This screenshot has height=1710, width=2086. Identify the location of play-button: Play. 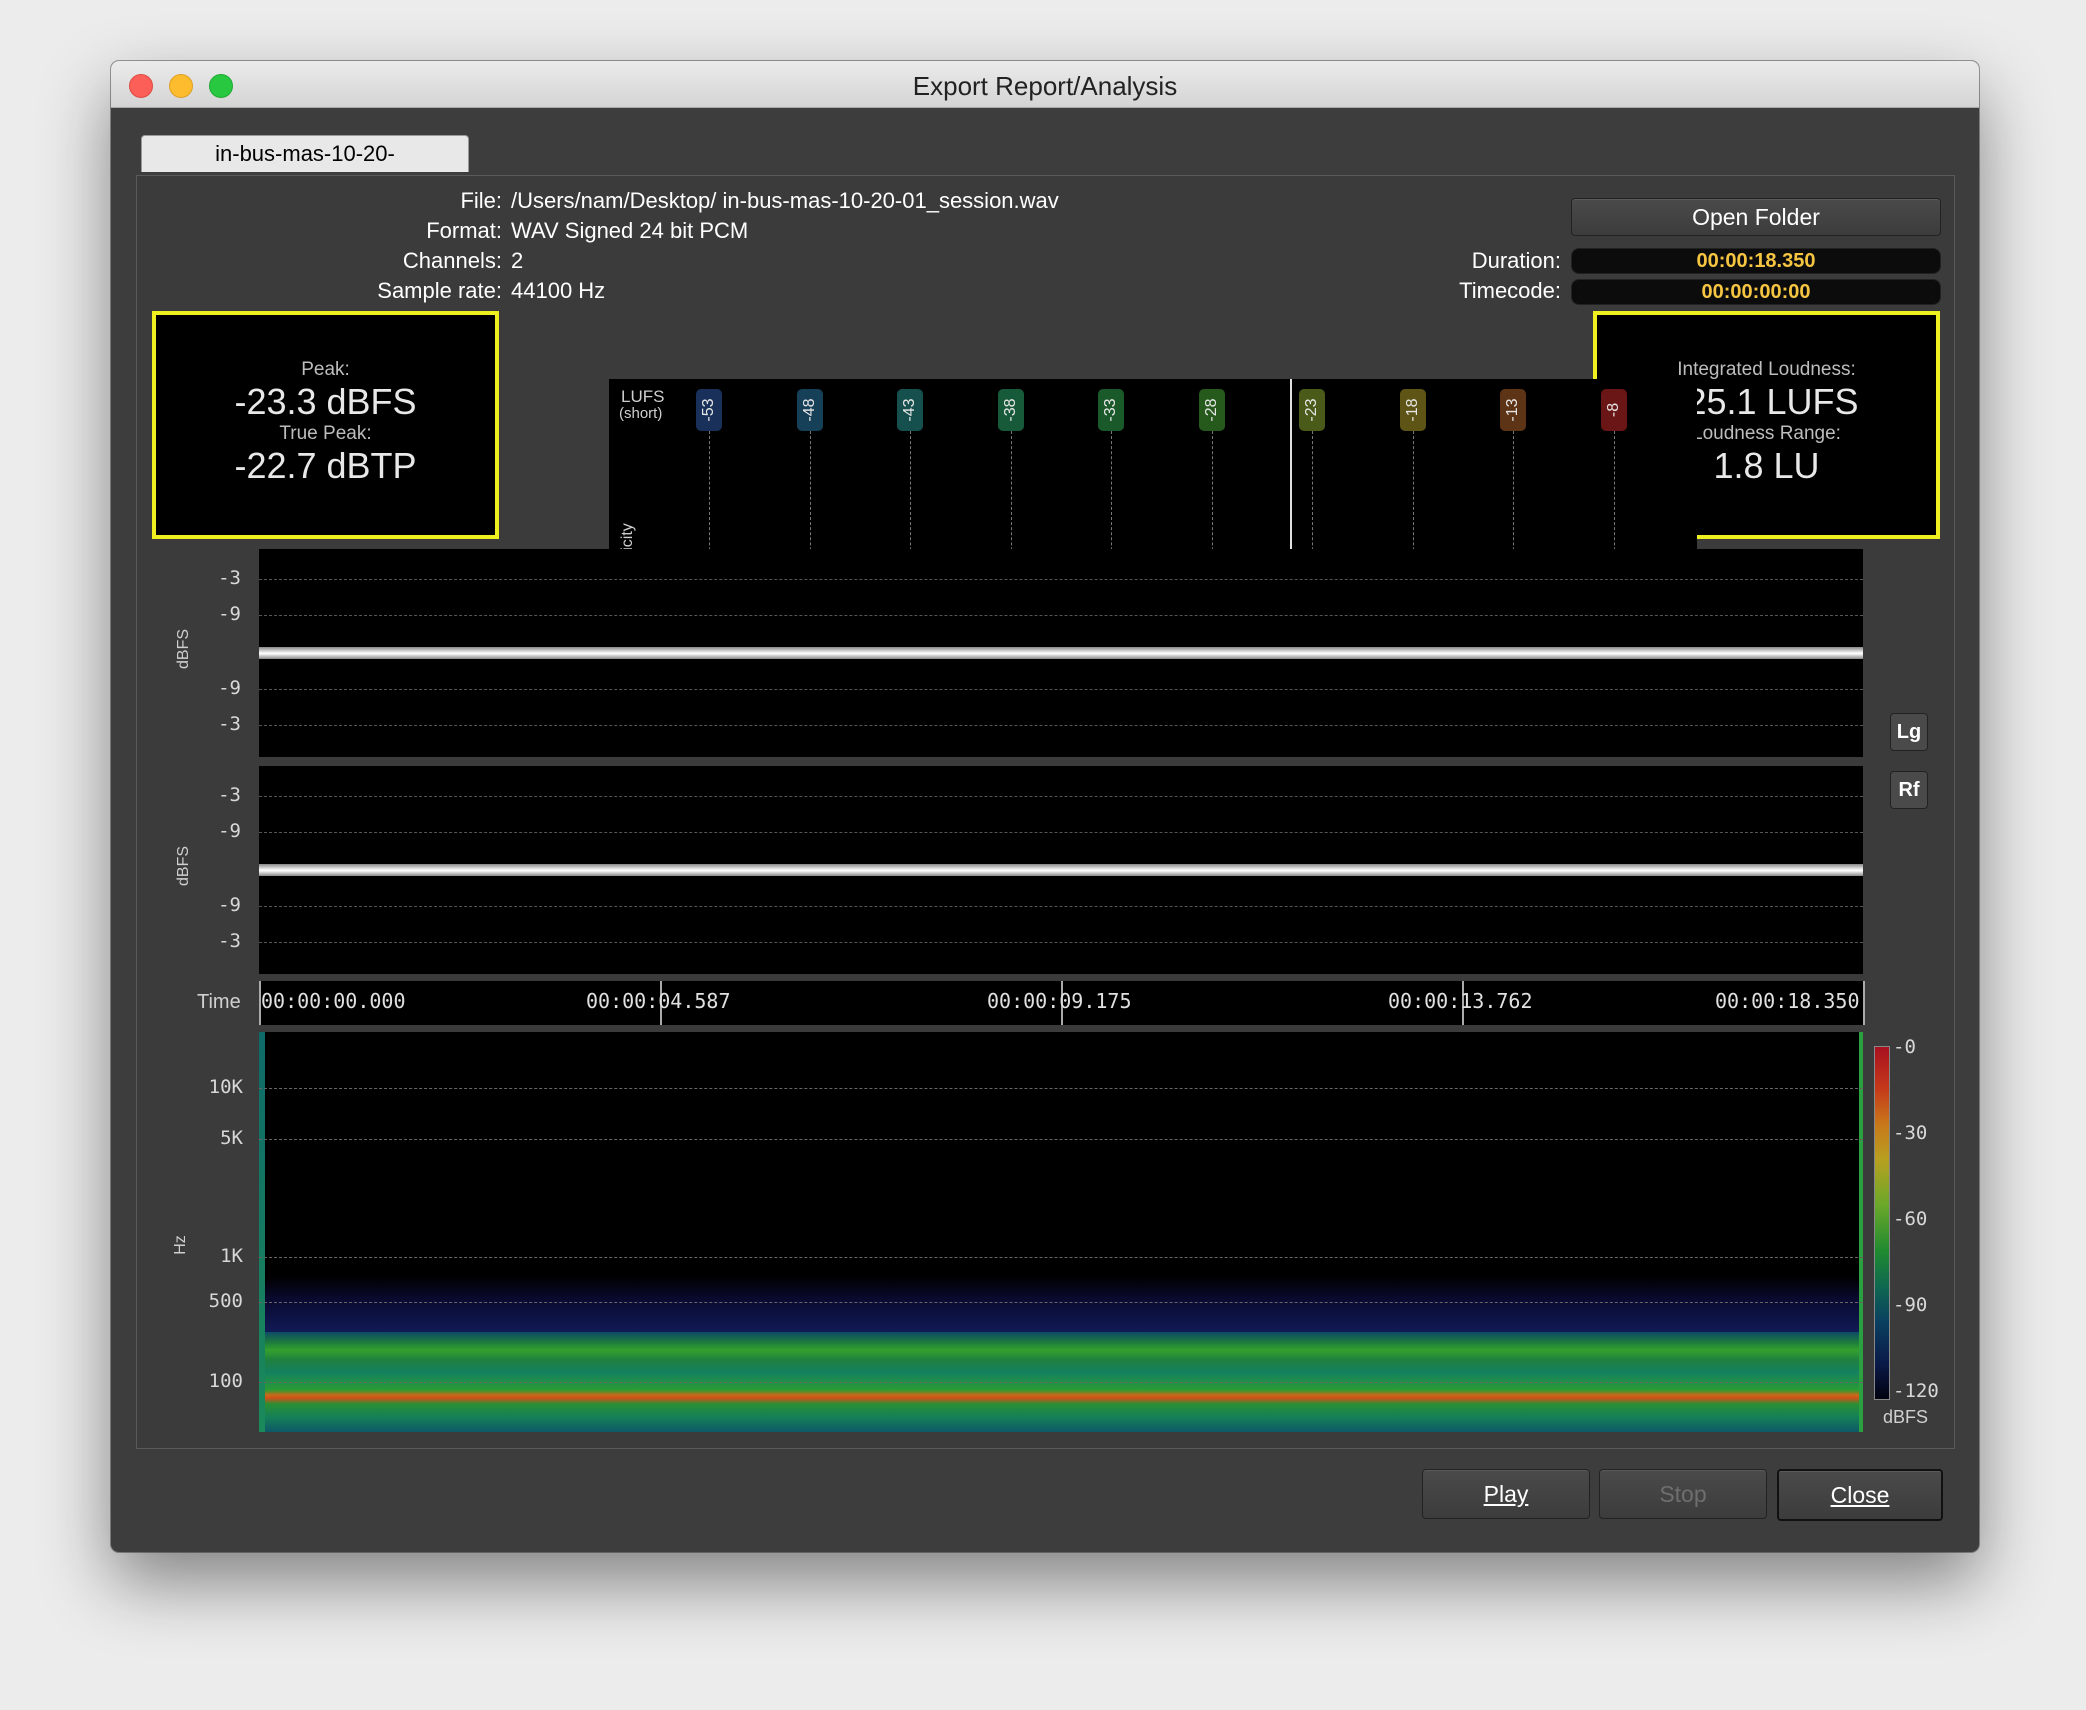
(1506, 1494).